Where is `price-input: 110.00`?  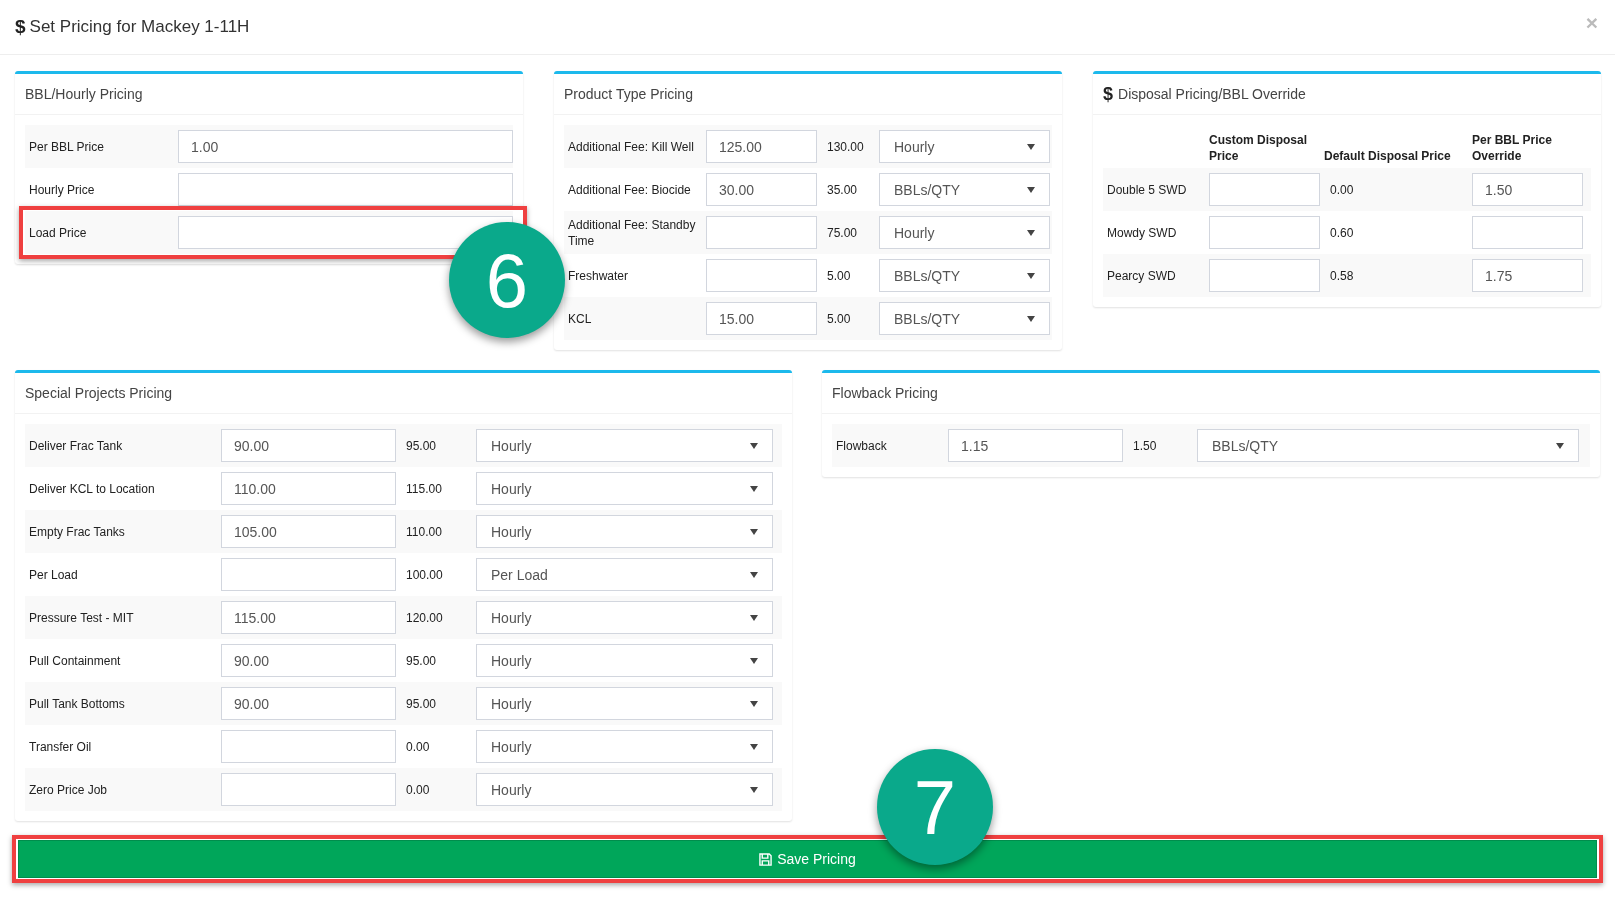 price-input: 110.00 is located at coordinates (308, 488).